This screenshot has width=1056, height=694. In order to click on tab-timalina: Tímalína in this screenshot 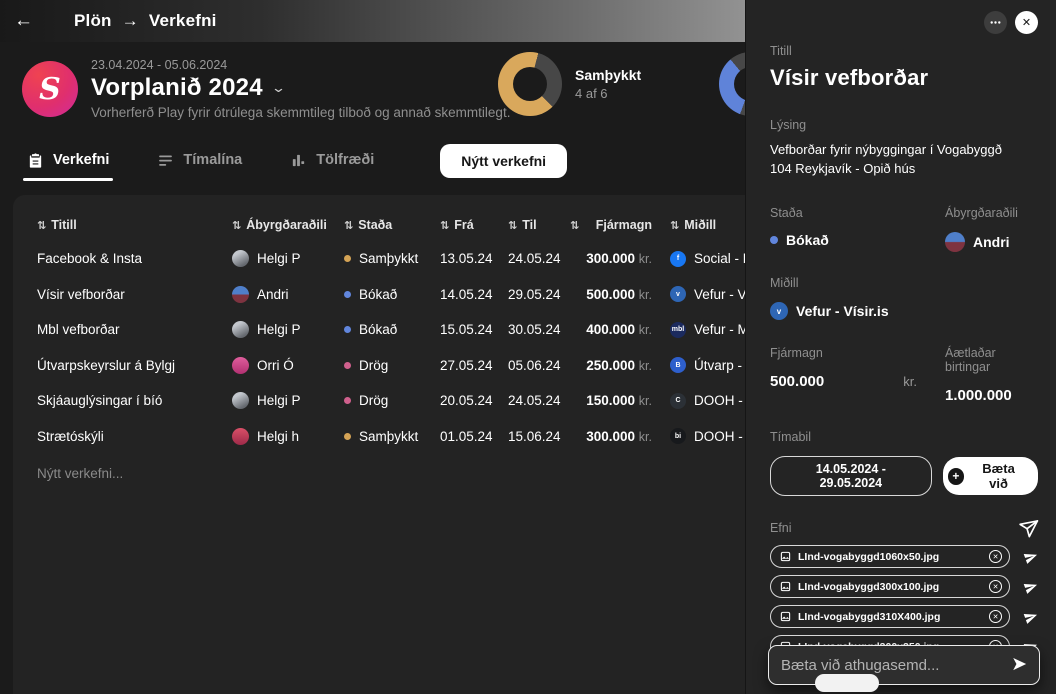, I will do `click(199, 166)`.